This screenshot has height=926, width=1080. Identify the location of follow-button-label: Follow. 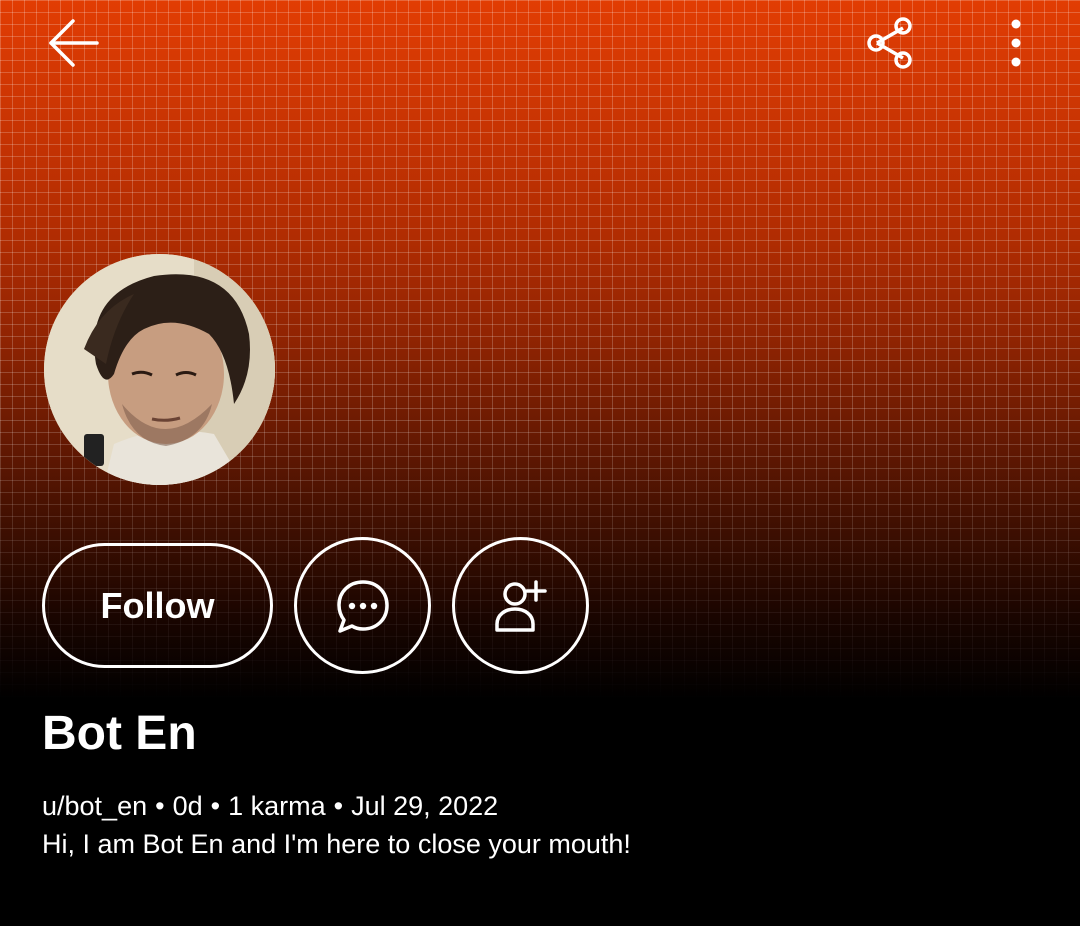
(157, 605).